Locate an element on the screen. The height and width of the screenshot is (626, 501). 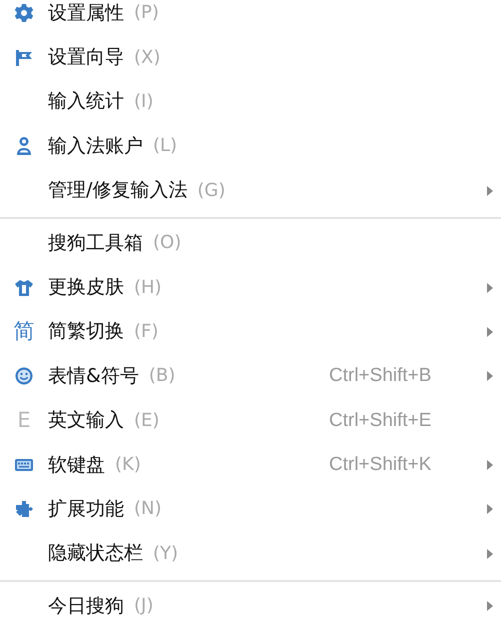
shortcut-text: Ctrl+Shift+E is located at coordinates (380, 421).